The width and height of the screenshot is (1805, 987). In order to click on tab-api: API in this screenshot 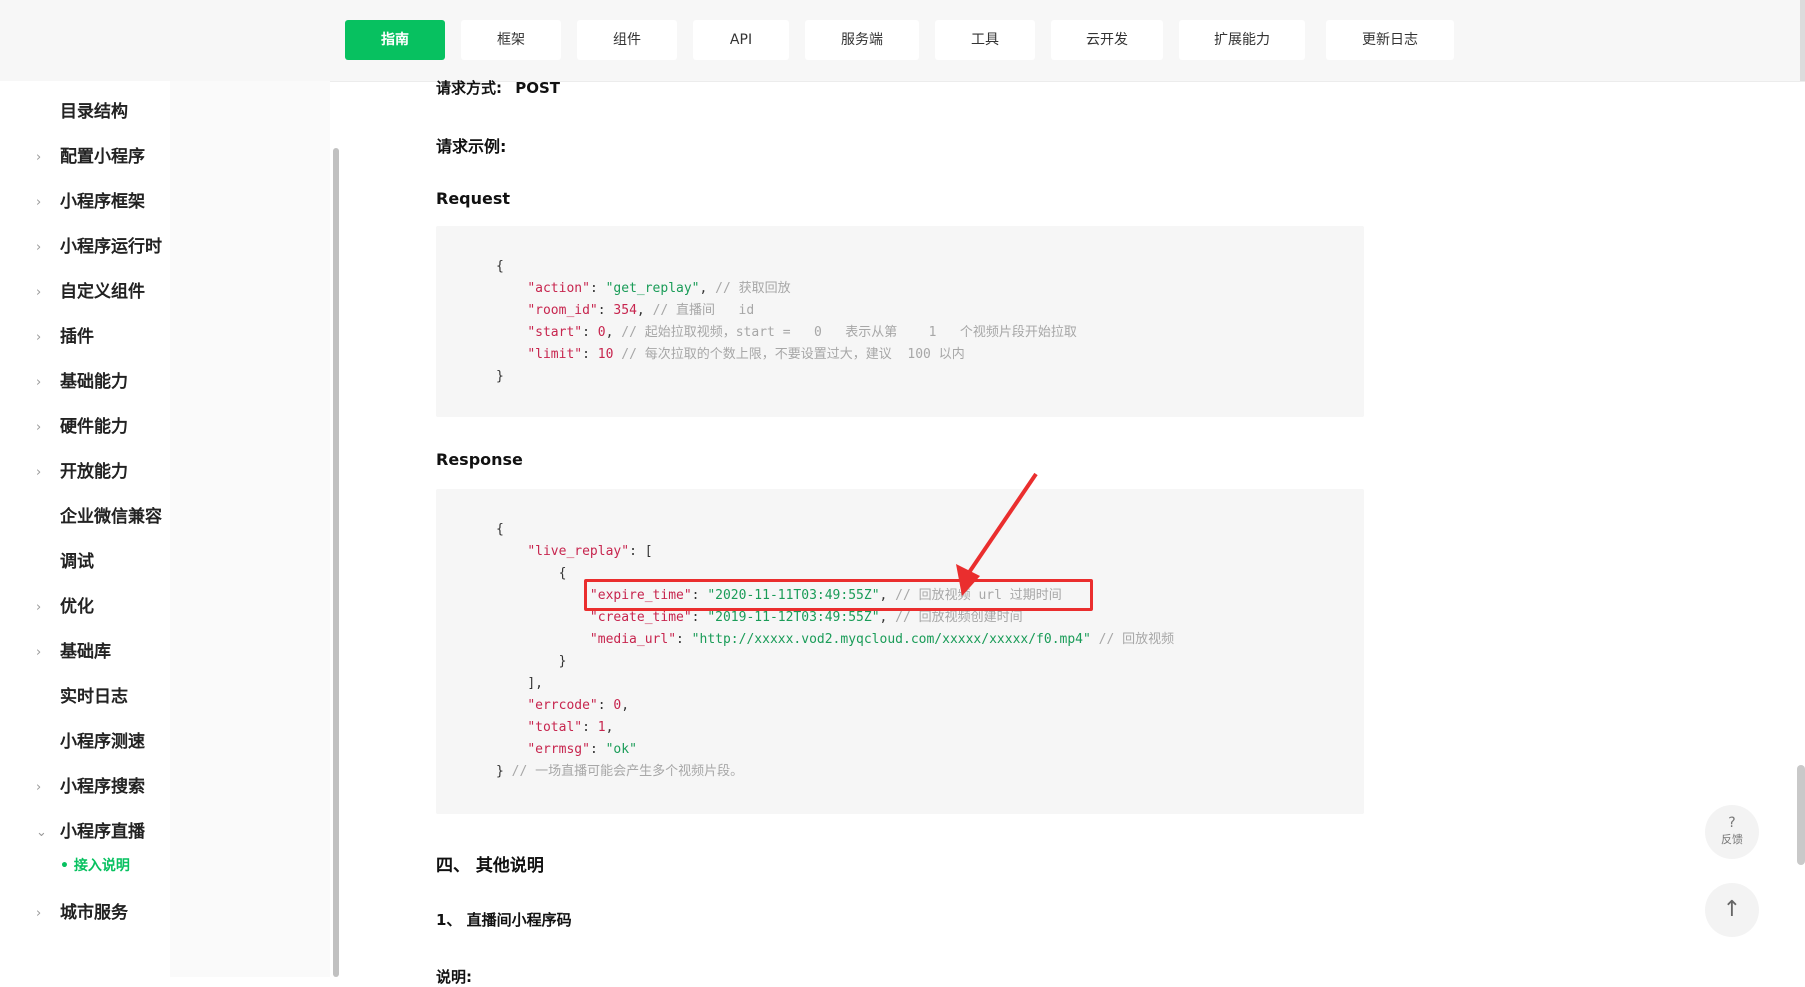, I will do `click(741, 40)`.